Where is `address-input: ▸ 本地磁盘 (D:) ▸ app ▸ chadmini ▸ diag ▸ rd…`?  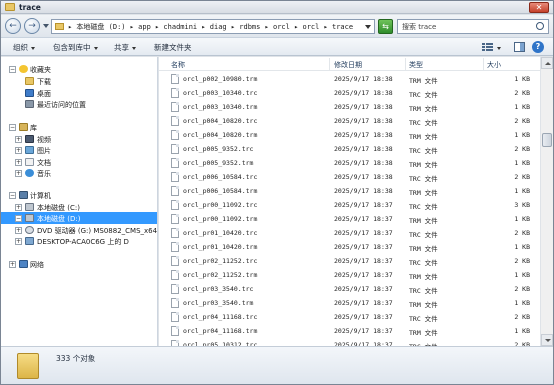 address-input: ▸ 本地磁盘 (D:) ▸ app ▸ chadmini ▸ diag ▸ rd… is located at coordinates (213, 26).